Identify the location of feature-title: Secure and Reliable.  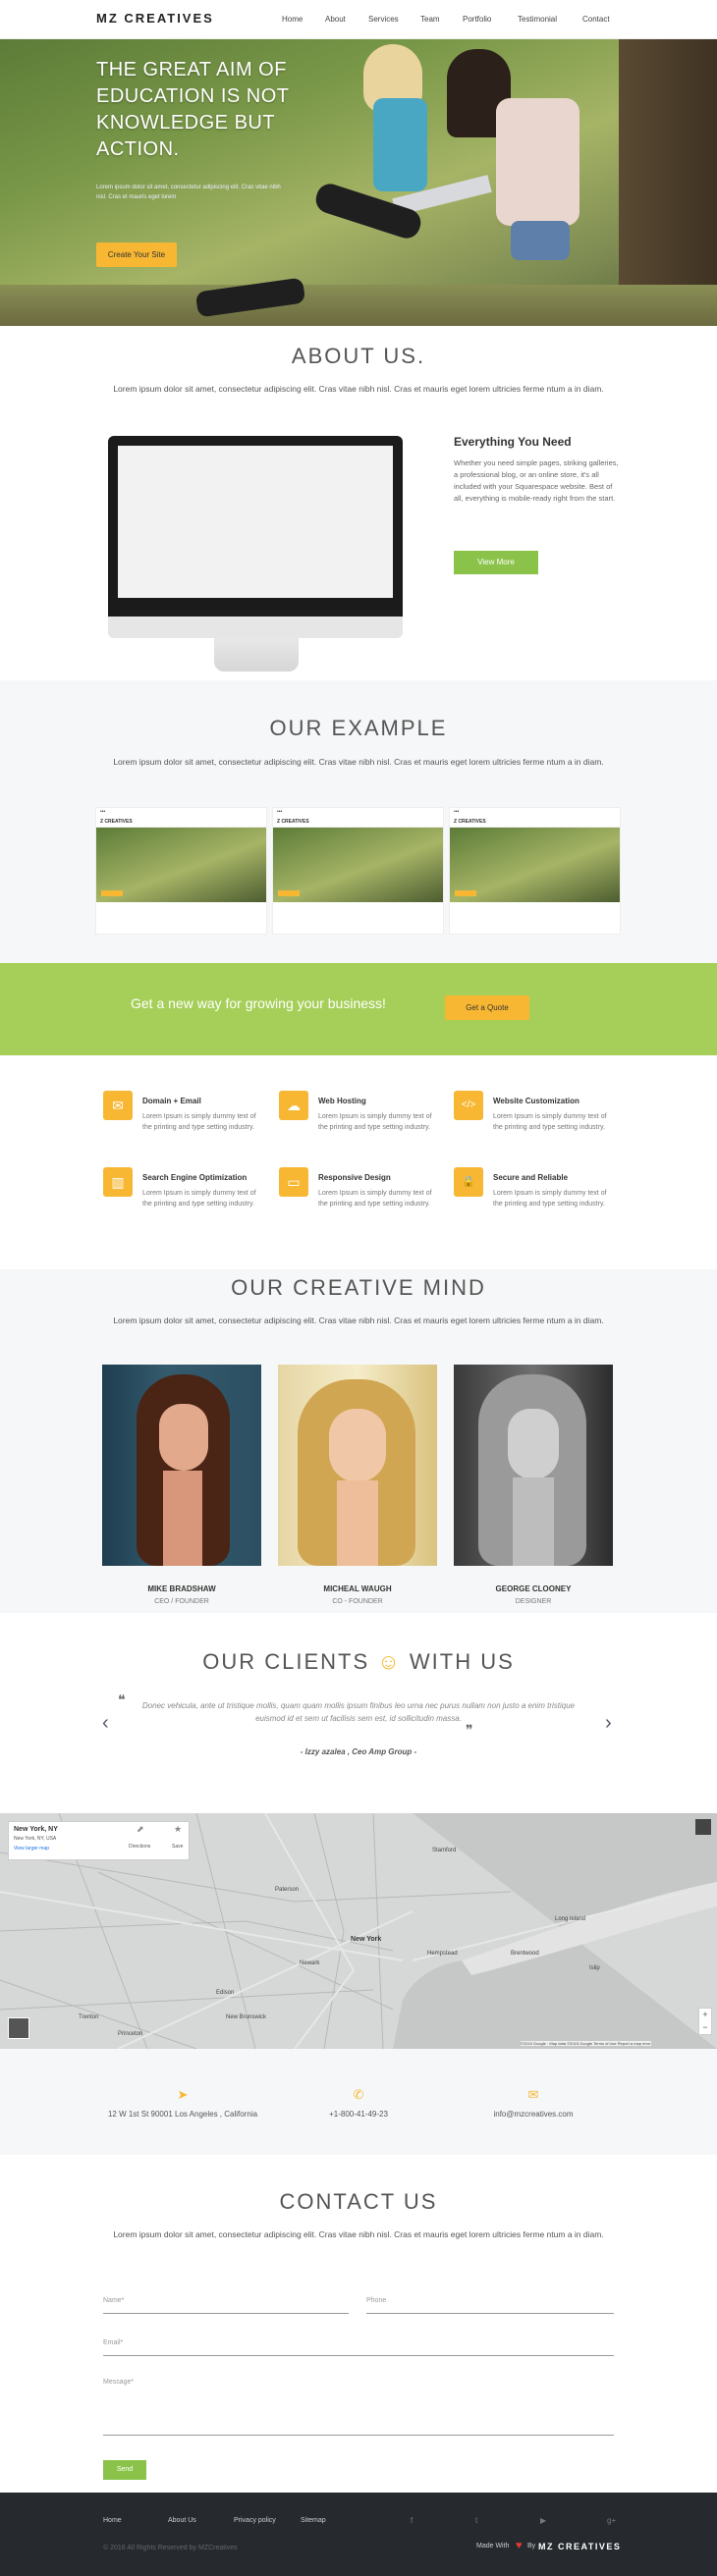
(531, 1177).